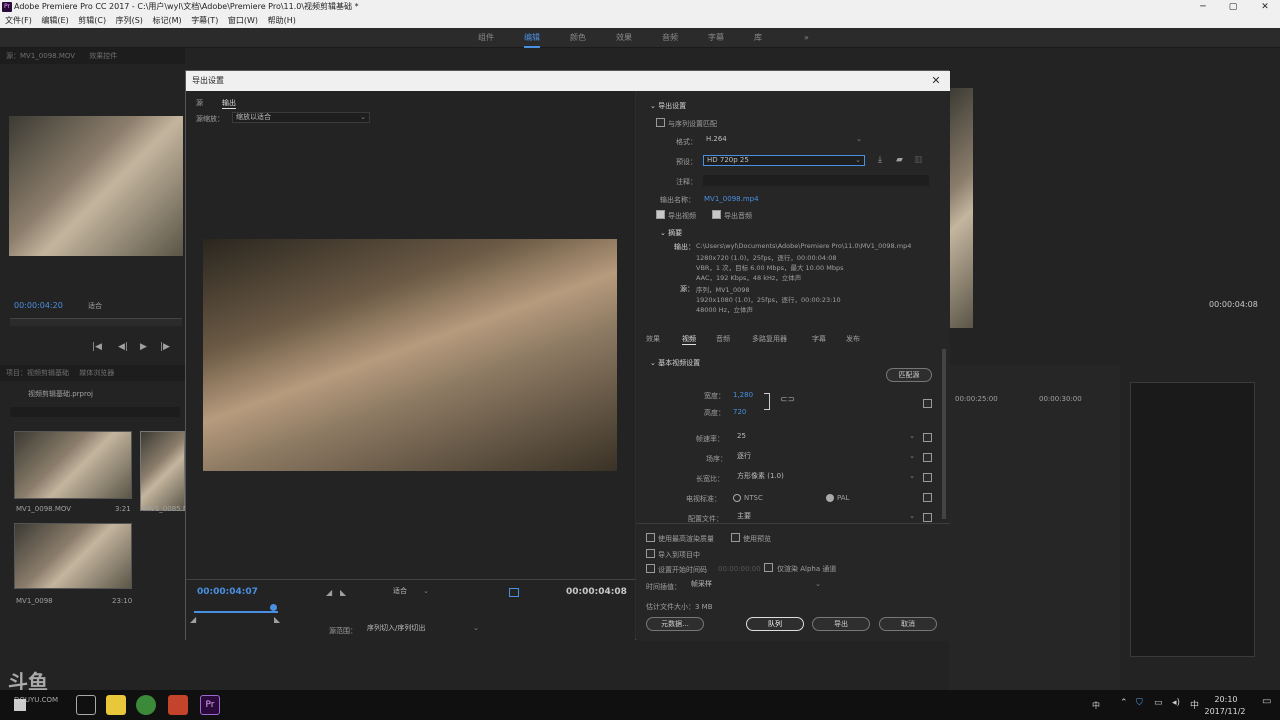 The height and width of the screenshot is (720, 1280). Describe the element at coordinates (236, 612) in the screenshot. I see `range-bar` at that location.